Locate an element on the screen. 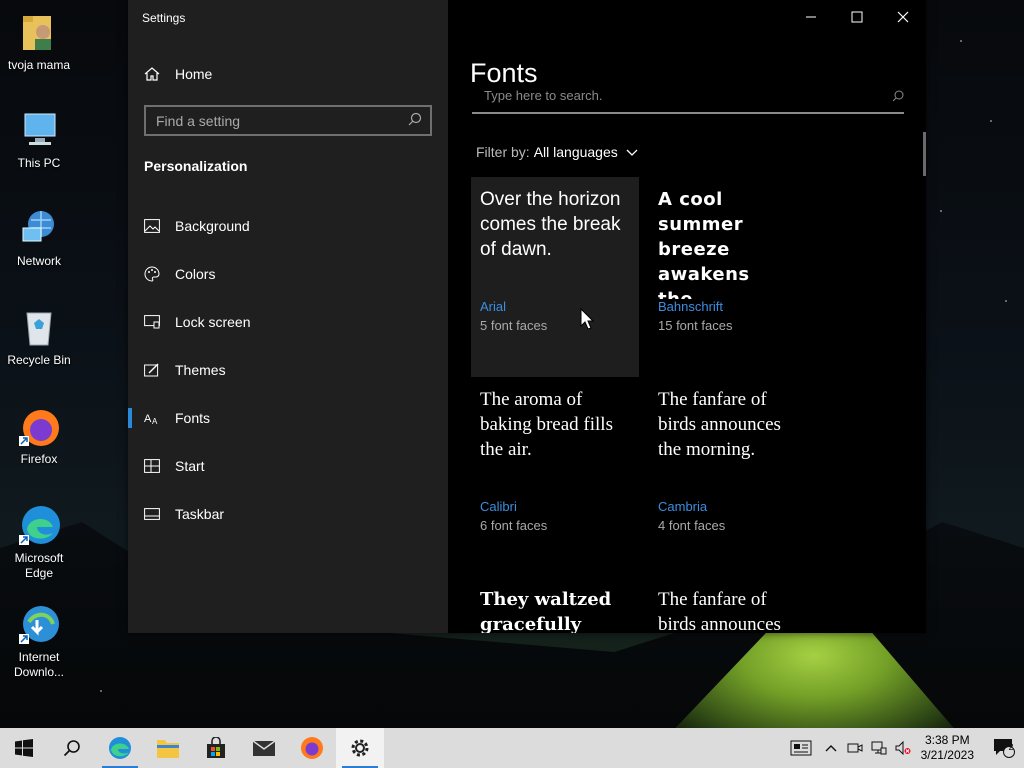 This screenshot has height=768, width=1024. nav-home: Home is located at coordinates (178, 74).